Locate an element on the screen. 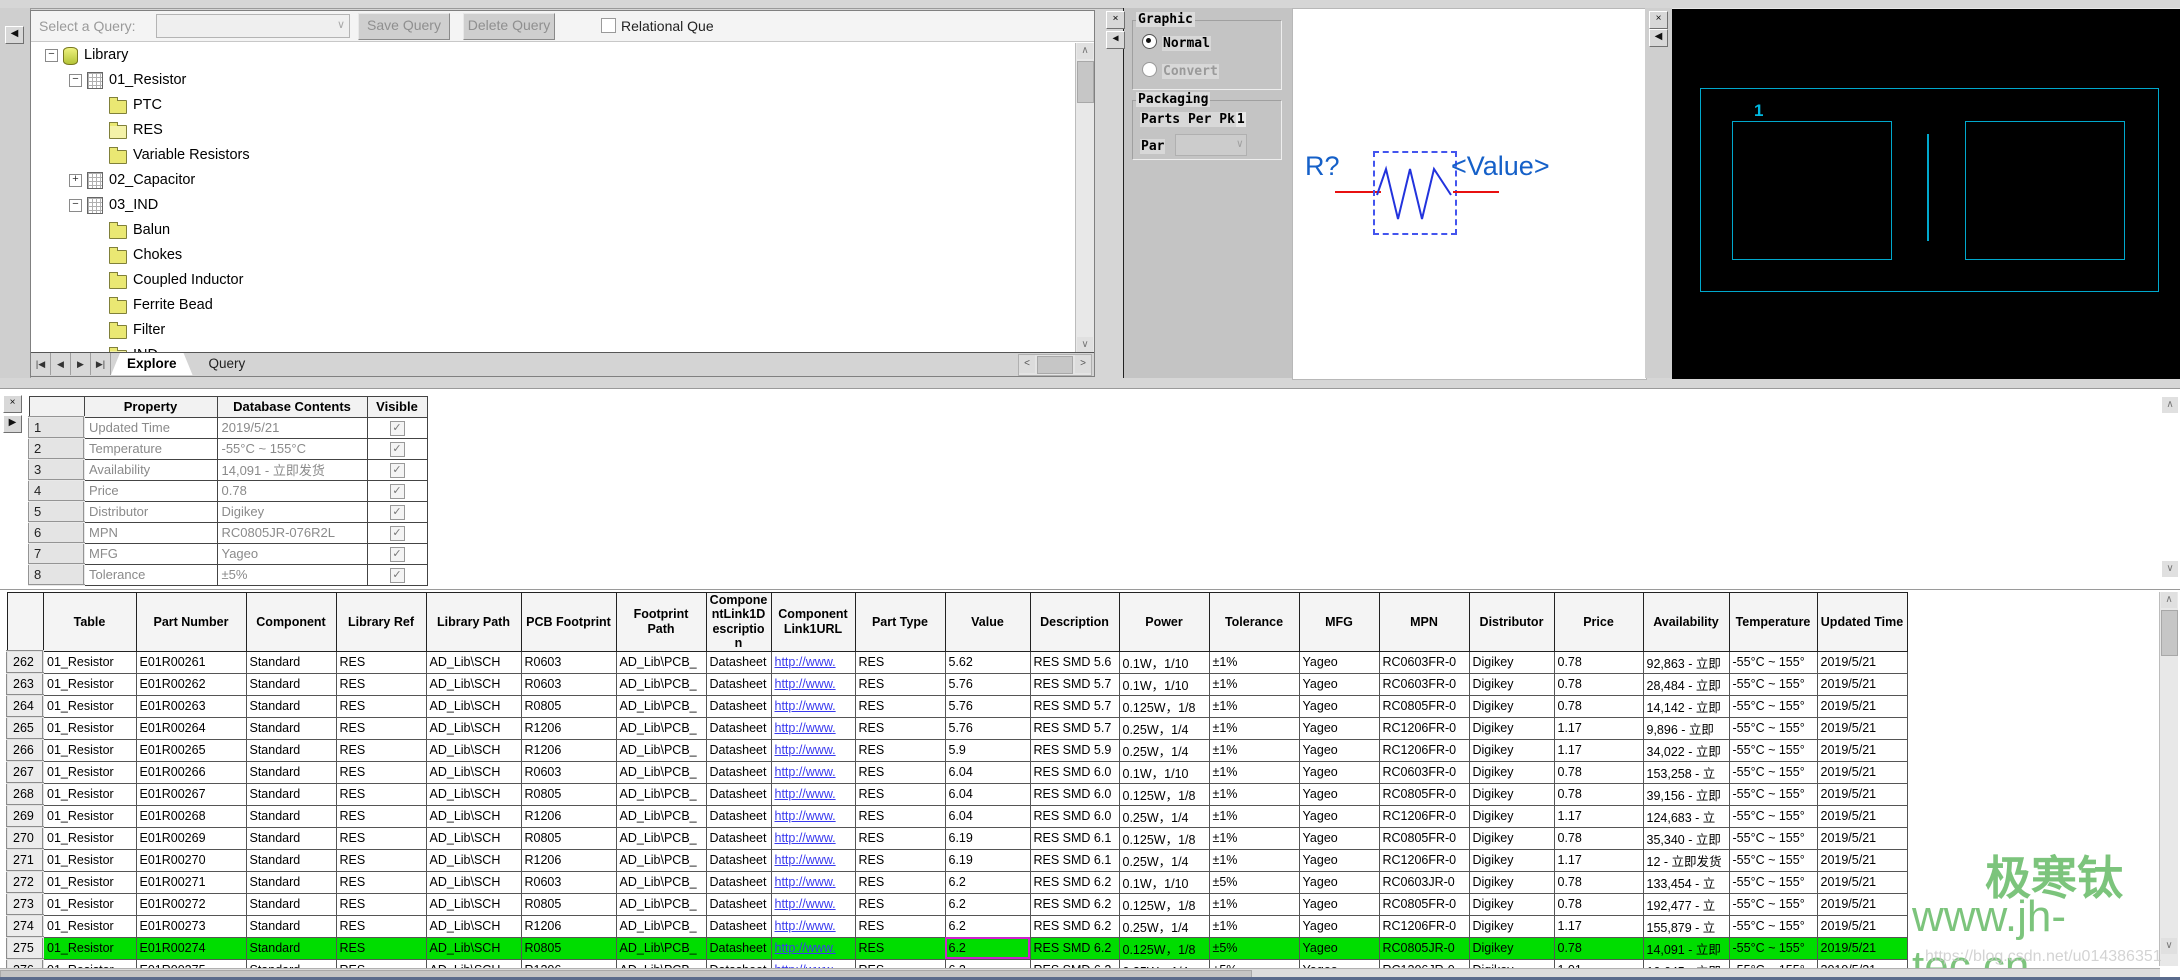 The height and width of the screenshot is (980, 2180). cell-pcb-footprint: R1206 is located at coordinates (568, 816).